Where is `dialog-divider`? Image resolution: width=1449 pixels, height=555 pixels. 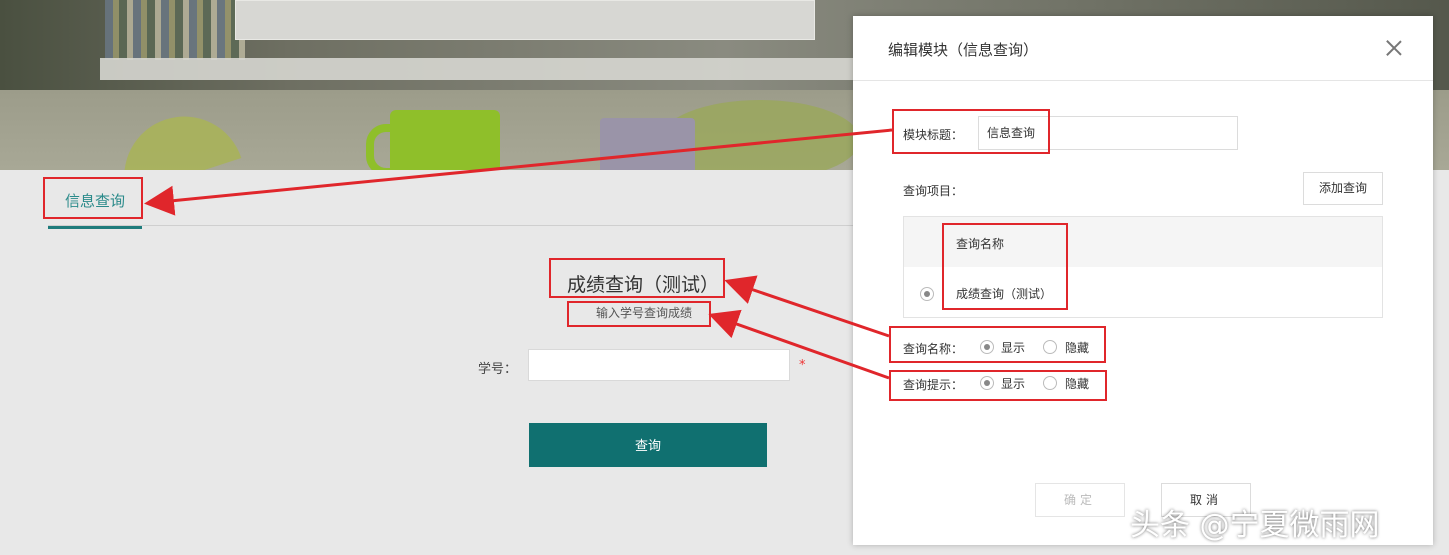 dialog-divider is located at coordinates (1143, 80).